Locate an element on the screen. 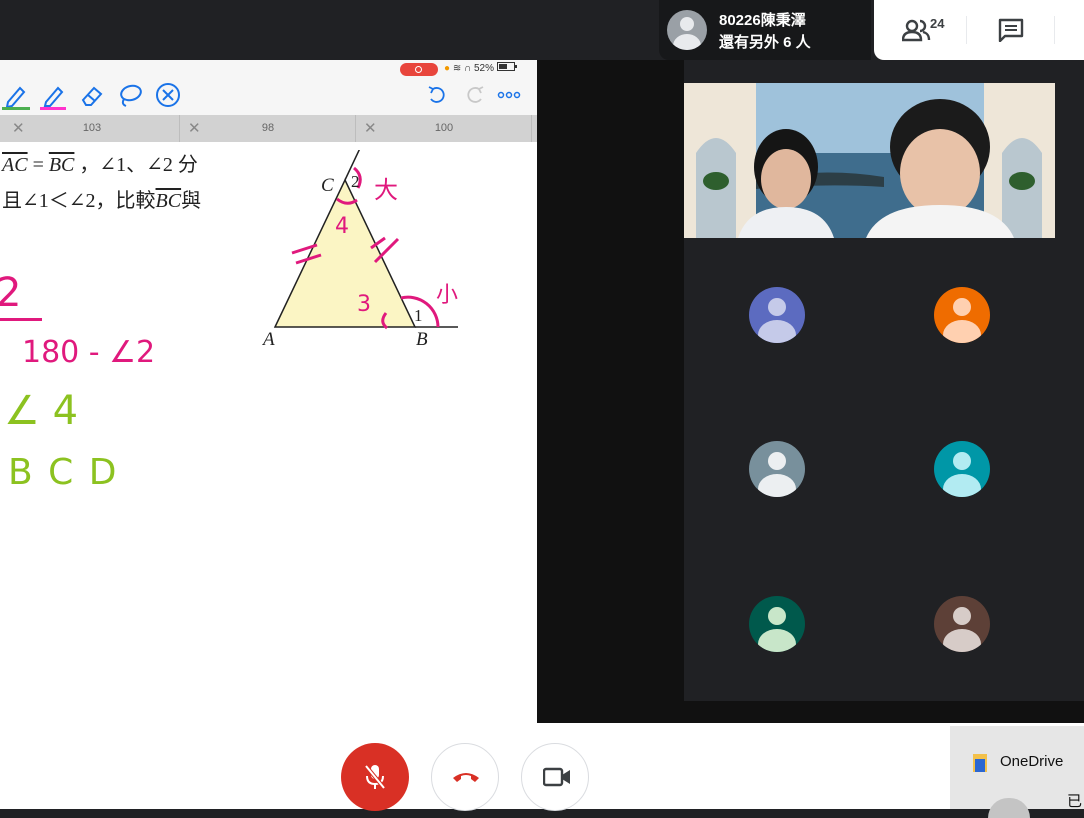 Image resolution: width=1084 pixels, height=818 pixels. handwriting-line-c: ∠ 4 is located at coordinates (41, 411).